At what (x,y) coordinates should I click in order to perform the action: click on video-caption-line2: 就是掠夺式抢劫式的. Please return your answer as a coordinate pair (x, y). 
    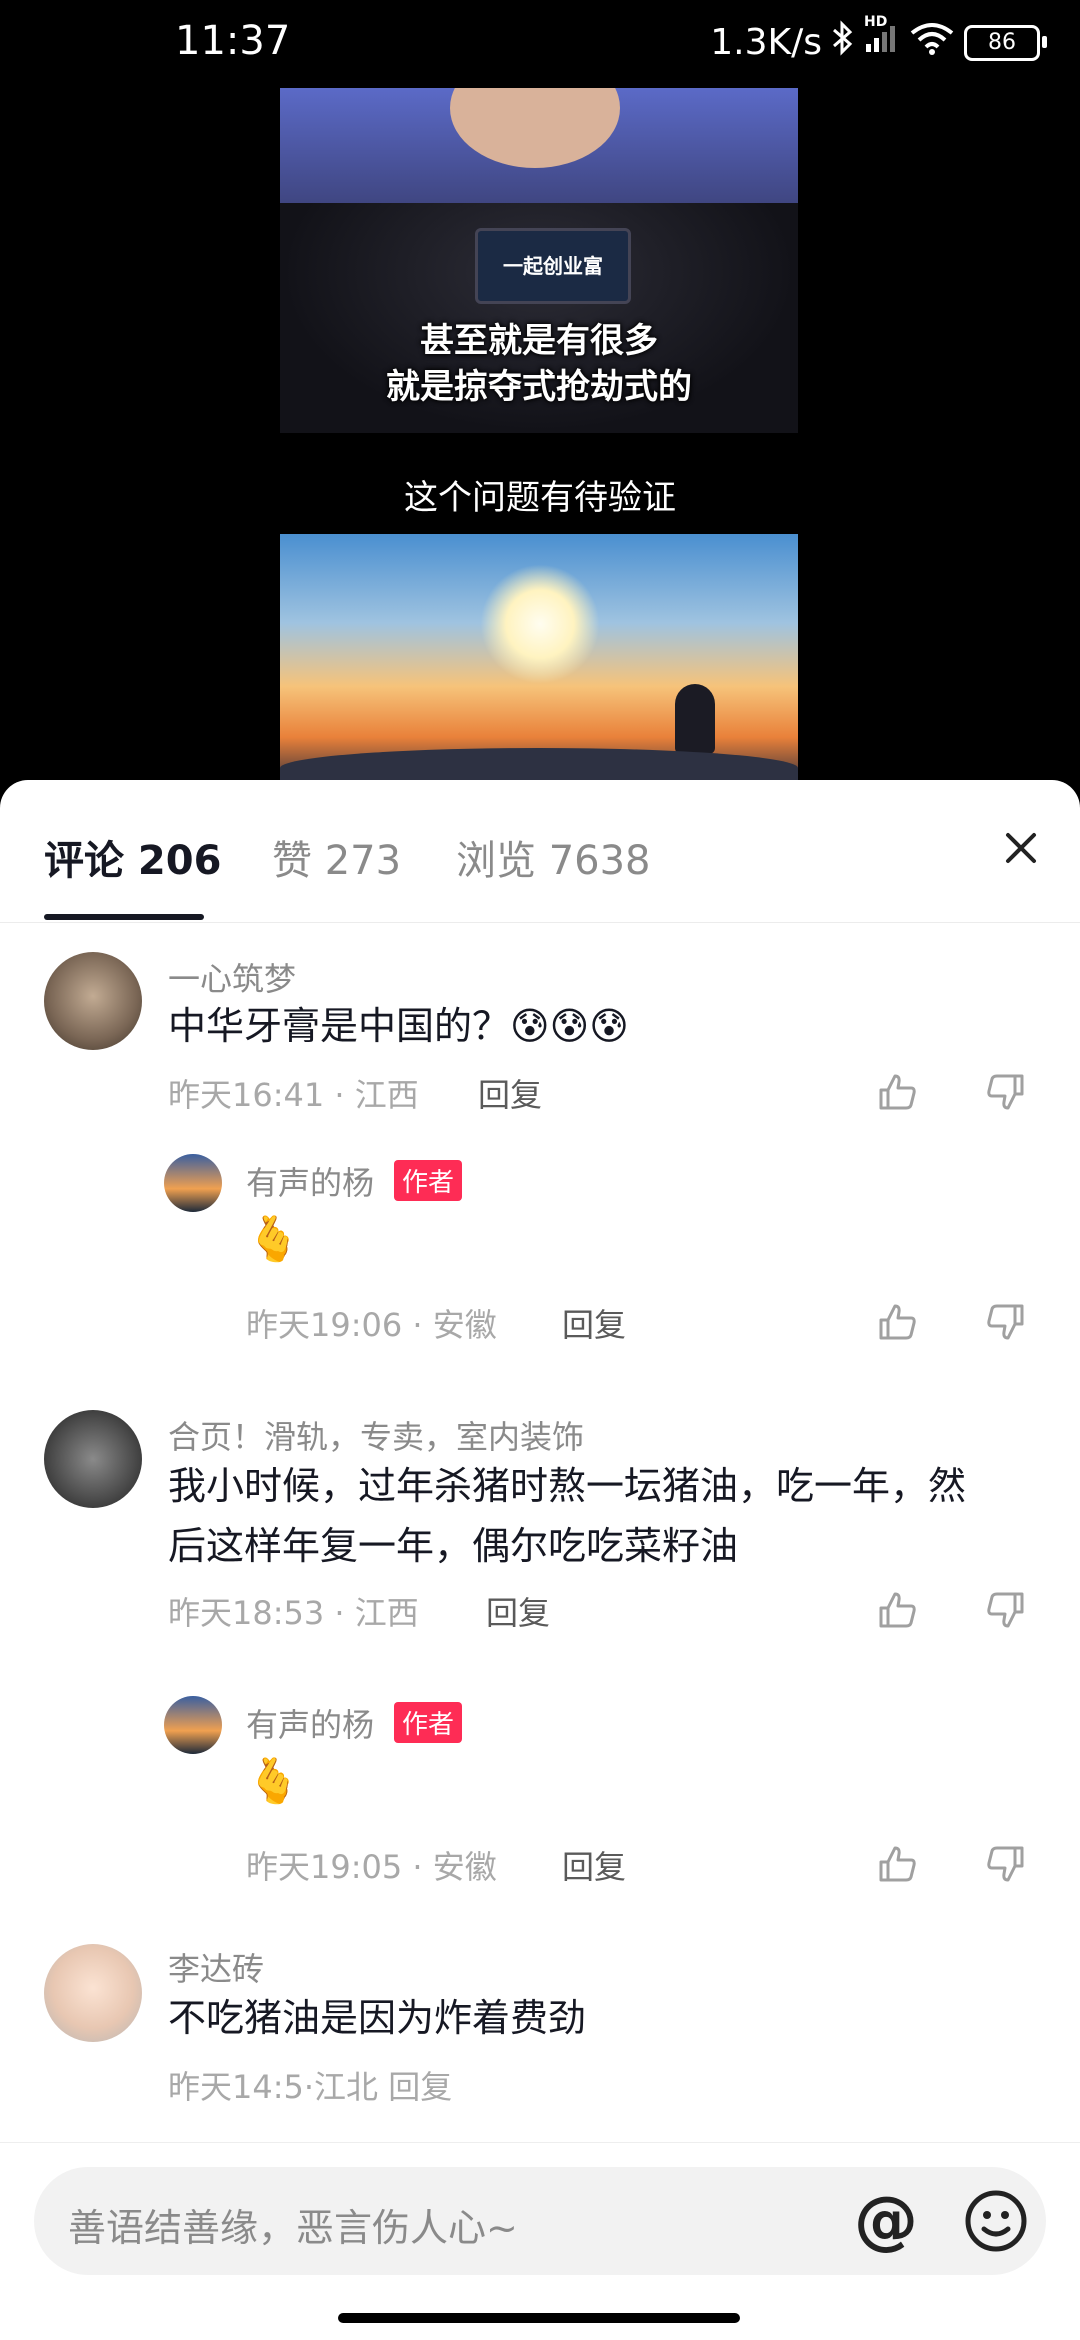
    Looking at the image, I should click on (539, 387).